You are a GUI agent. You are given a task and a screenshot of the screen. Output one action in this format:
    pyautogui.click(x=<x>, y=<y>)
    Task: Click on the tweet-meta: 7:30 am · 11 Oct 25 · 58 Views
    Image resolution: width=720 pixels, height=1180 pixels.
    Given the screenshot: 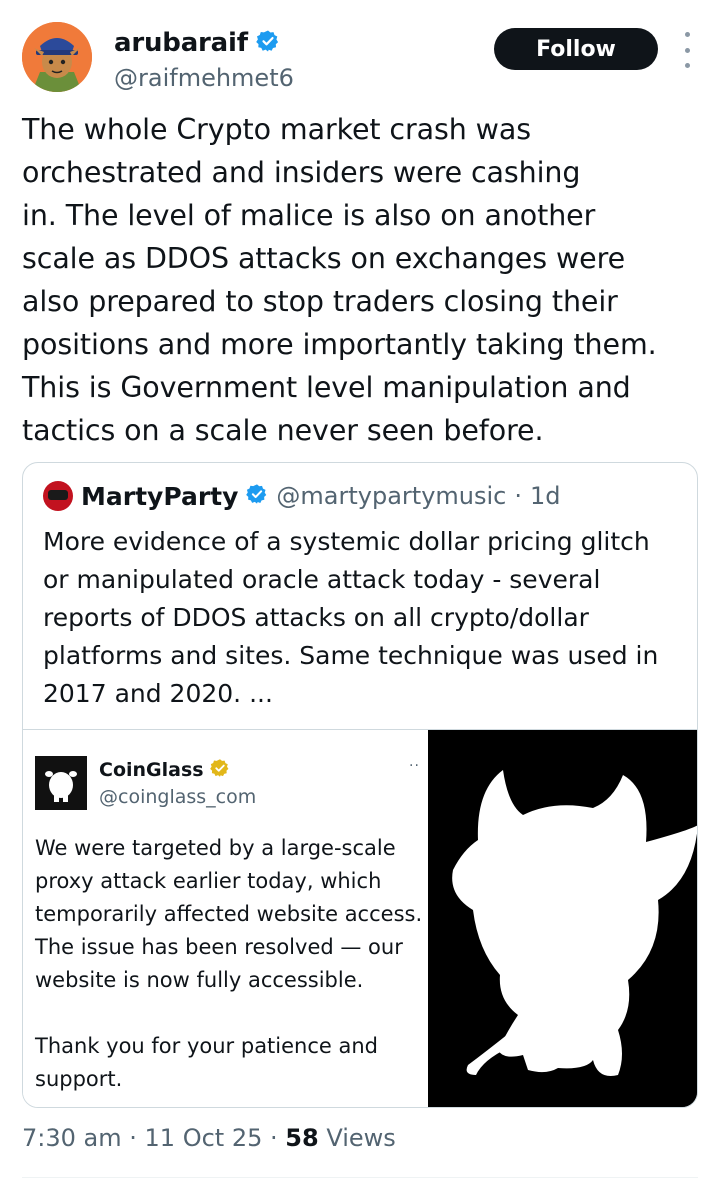 What is the action you would take?
    pyautogui.click(x=209, y=1138)
    